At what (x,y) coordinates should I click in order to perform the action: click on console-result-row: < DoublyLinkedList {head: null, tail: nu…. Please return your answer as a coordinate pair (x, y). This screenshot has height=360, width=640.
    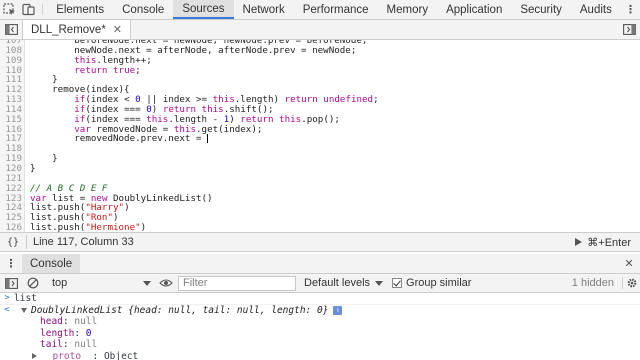
    Looking at the image, I should click on (320, 311).